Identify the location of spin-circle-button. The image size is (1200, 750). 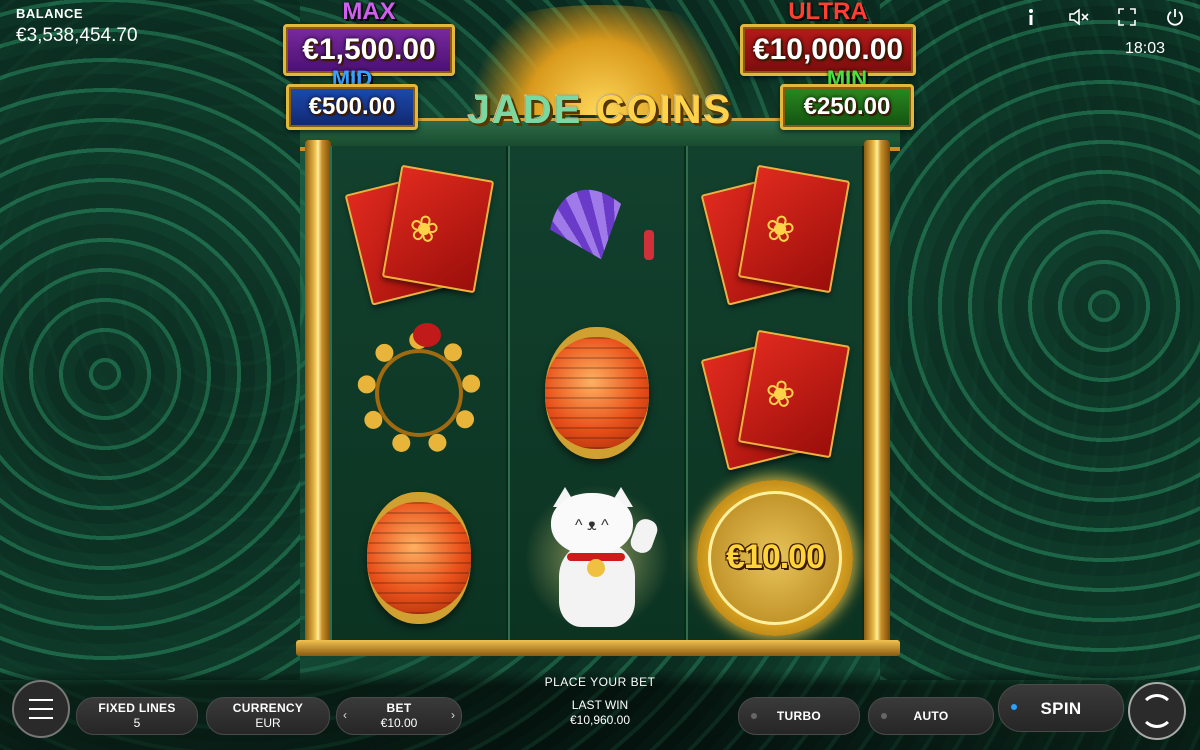
(1157, 711).